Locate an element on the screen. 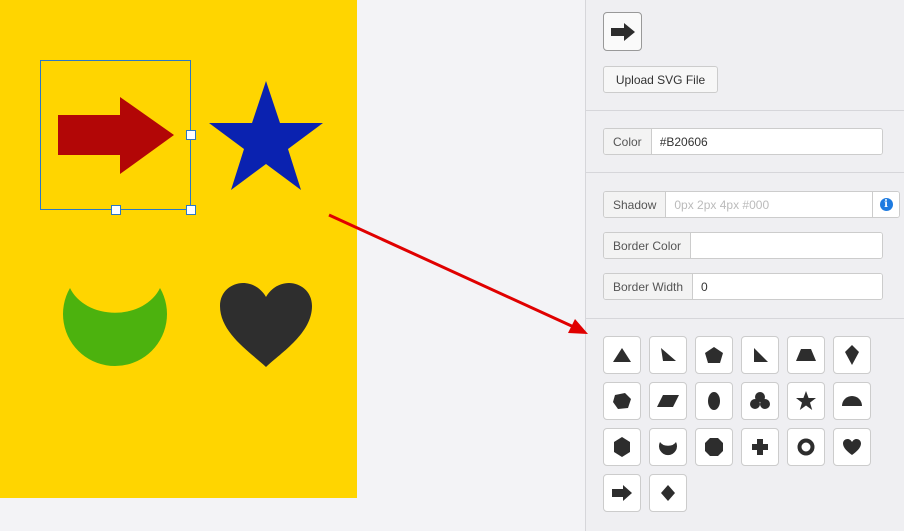  shape-semicircle-button is located at coordinates (852, 401).